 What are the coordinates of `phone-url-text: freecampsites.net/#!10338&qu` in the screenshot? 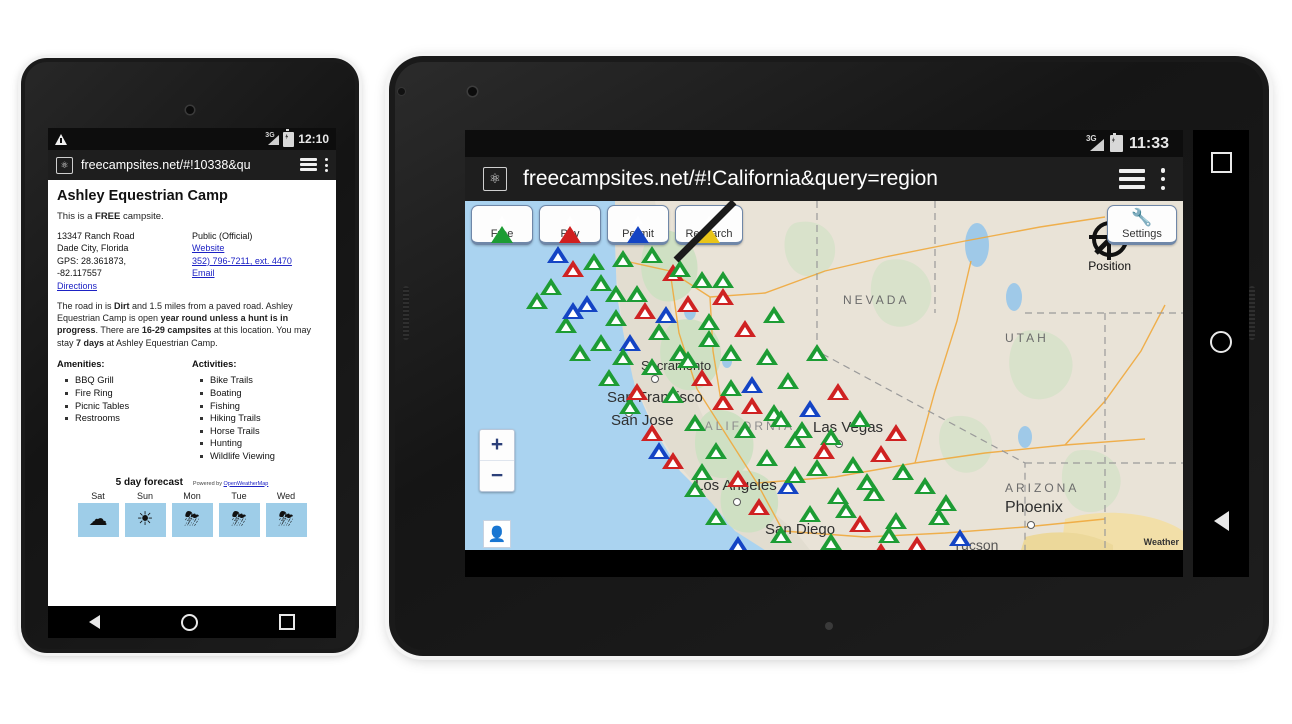 It's located at (186, 165).